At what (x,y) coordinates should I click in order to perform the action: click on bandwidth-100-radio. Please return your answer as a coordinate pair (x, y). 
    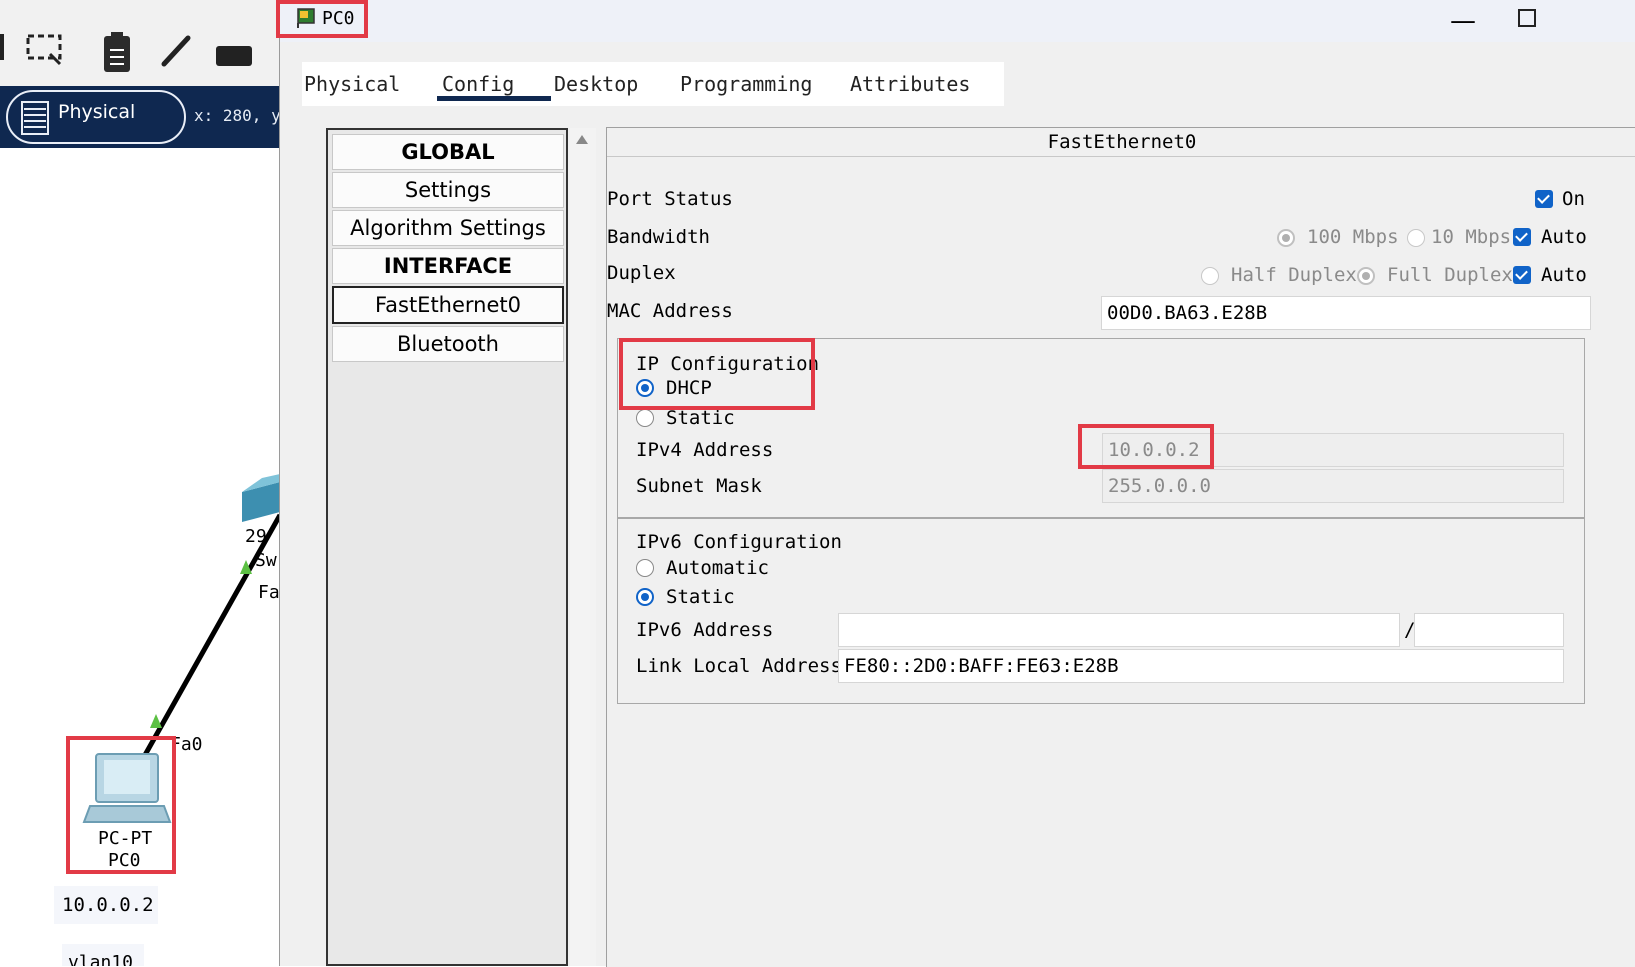
    Looking at the image, I should click on (1286, 238).